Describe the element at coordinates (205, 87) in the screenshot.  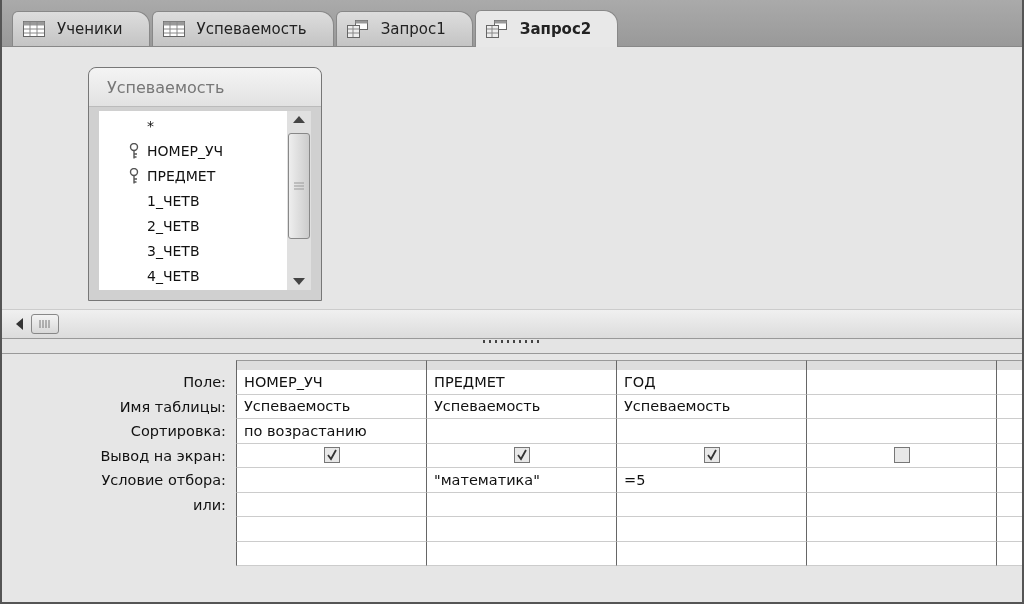
I see `field-list-title: Успеваемость` at that location.